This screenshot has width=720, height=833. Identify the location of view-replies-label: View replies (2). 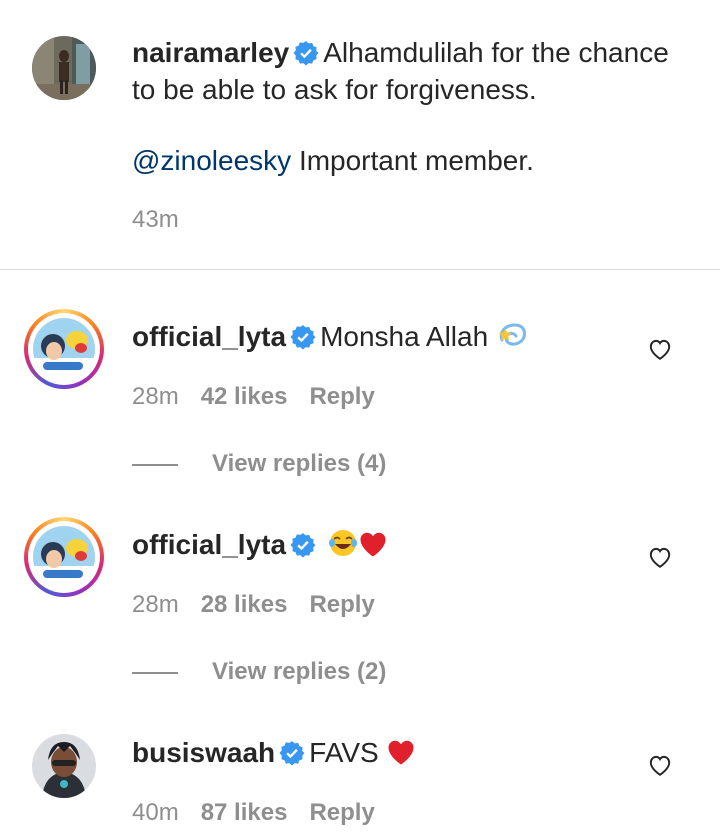
(299, 671).